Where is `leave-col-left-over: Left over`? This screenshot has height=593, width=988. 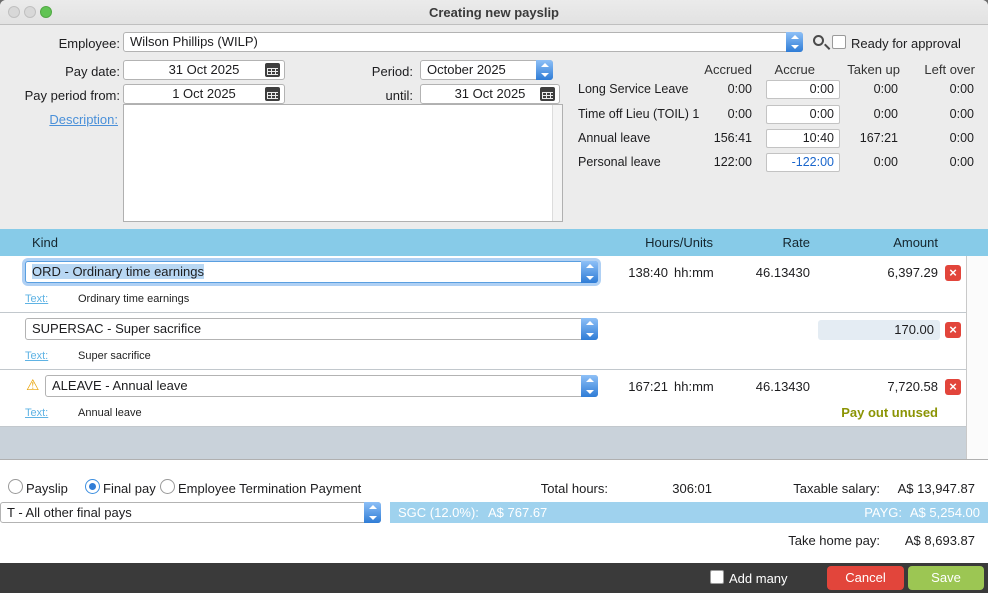
leave-col-left-over: Left over is located at coordinates (949, 69).